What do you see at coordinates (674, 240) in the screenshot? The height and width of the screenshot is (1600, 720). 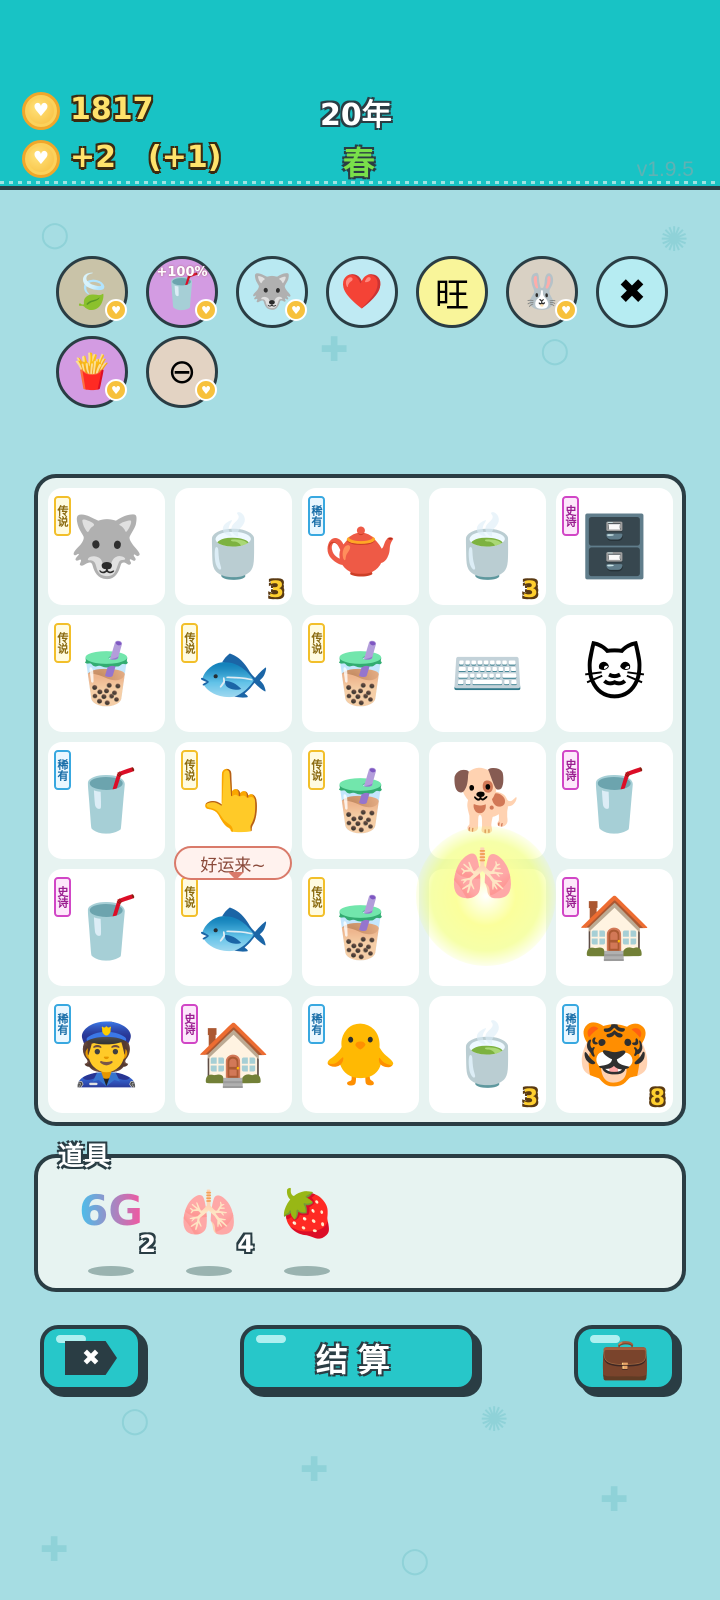 I see `bg-gear-icon: ✺` at bounding box center [674, 240].